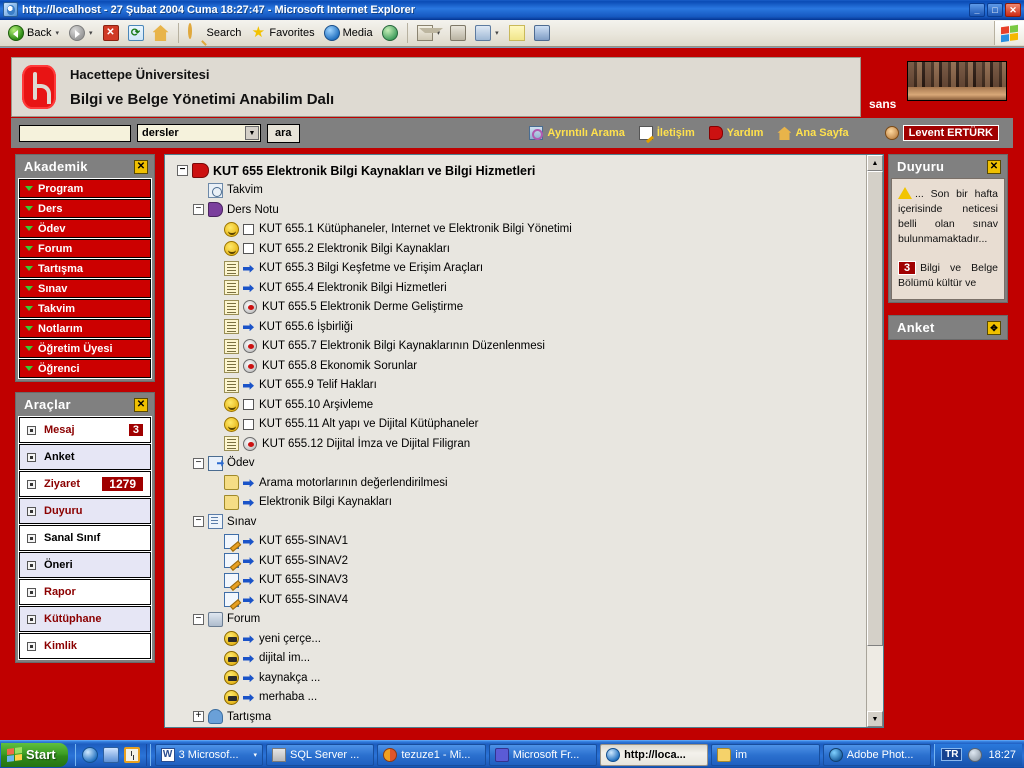 This screenshot has height=768, width=1024. I want to click on tree-row: Arama motorlarının değerlendirilmesi, so click(518, 483).